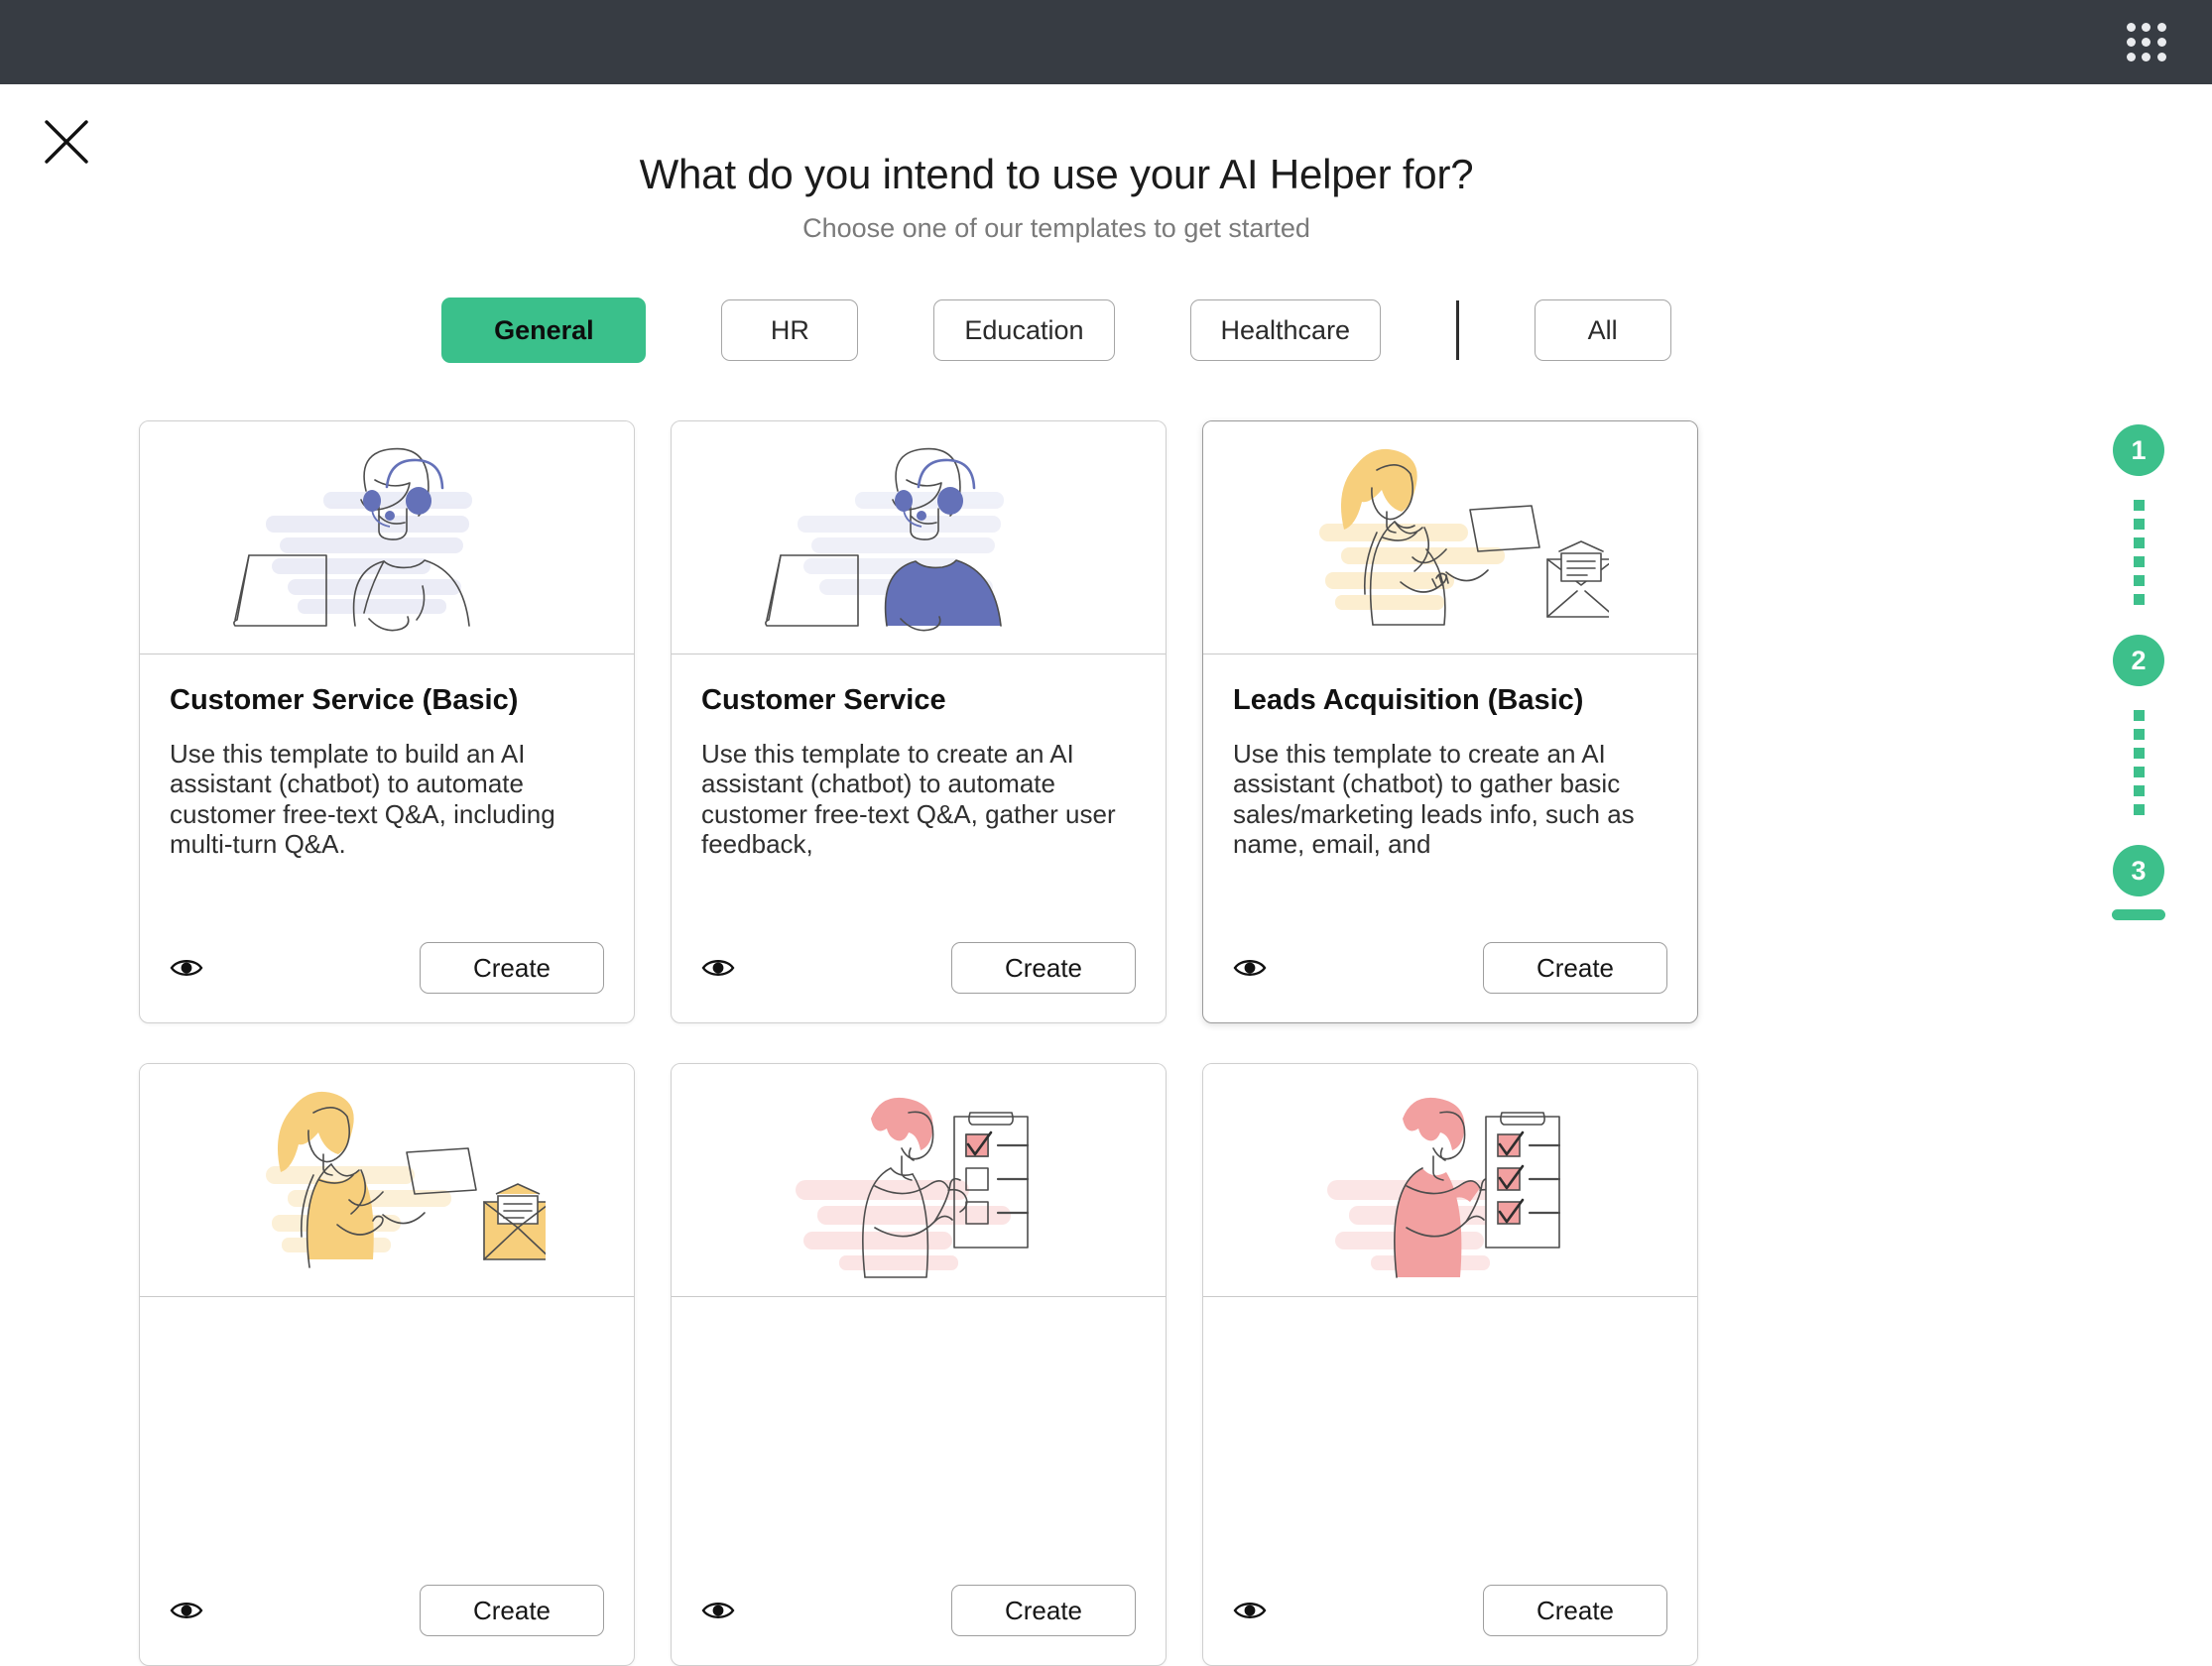 The image size is (2212, 1666). What do you see at coordinates (406, 1179) in the screenshot?
I see `woman-paper-envelope-filled-icon` at bounding box center [406, 1179].